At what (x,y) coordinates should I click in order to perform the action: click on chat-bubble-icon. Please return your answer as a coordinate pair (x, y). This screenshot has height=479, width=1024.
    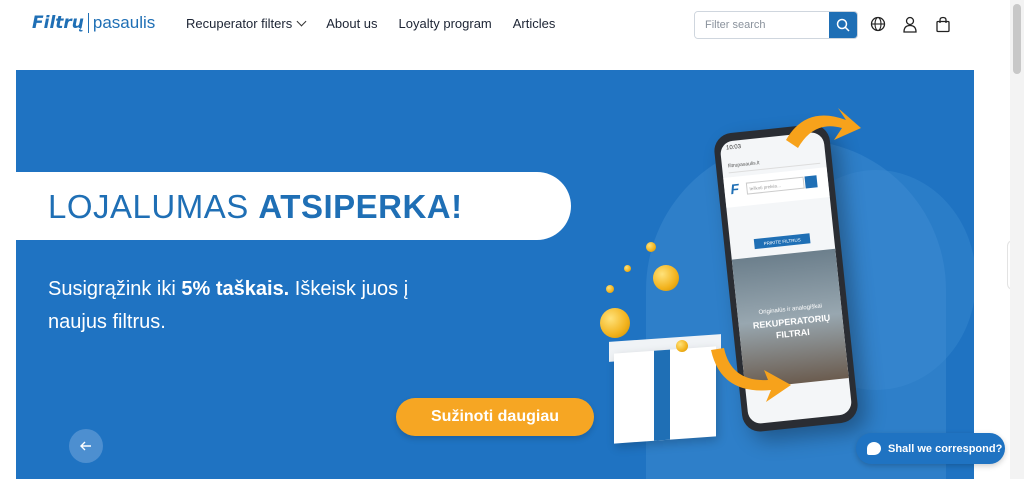
    Looking at the image, I should click on (874, 448).